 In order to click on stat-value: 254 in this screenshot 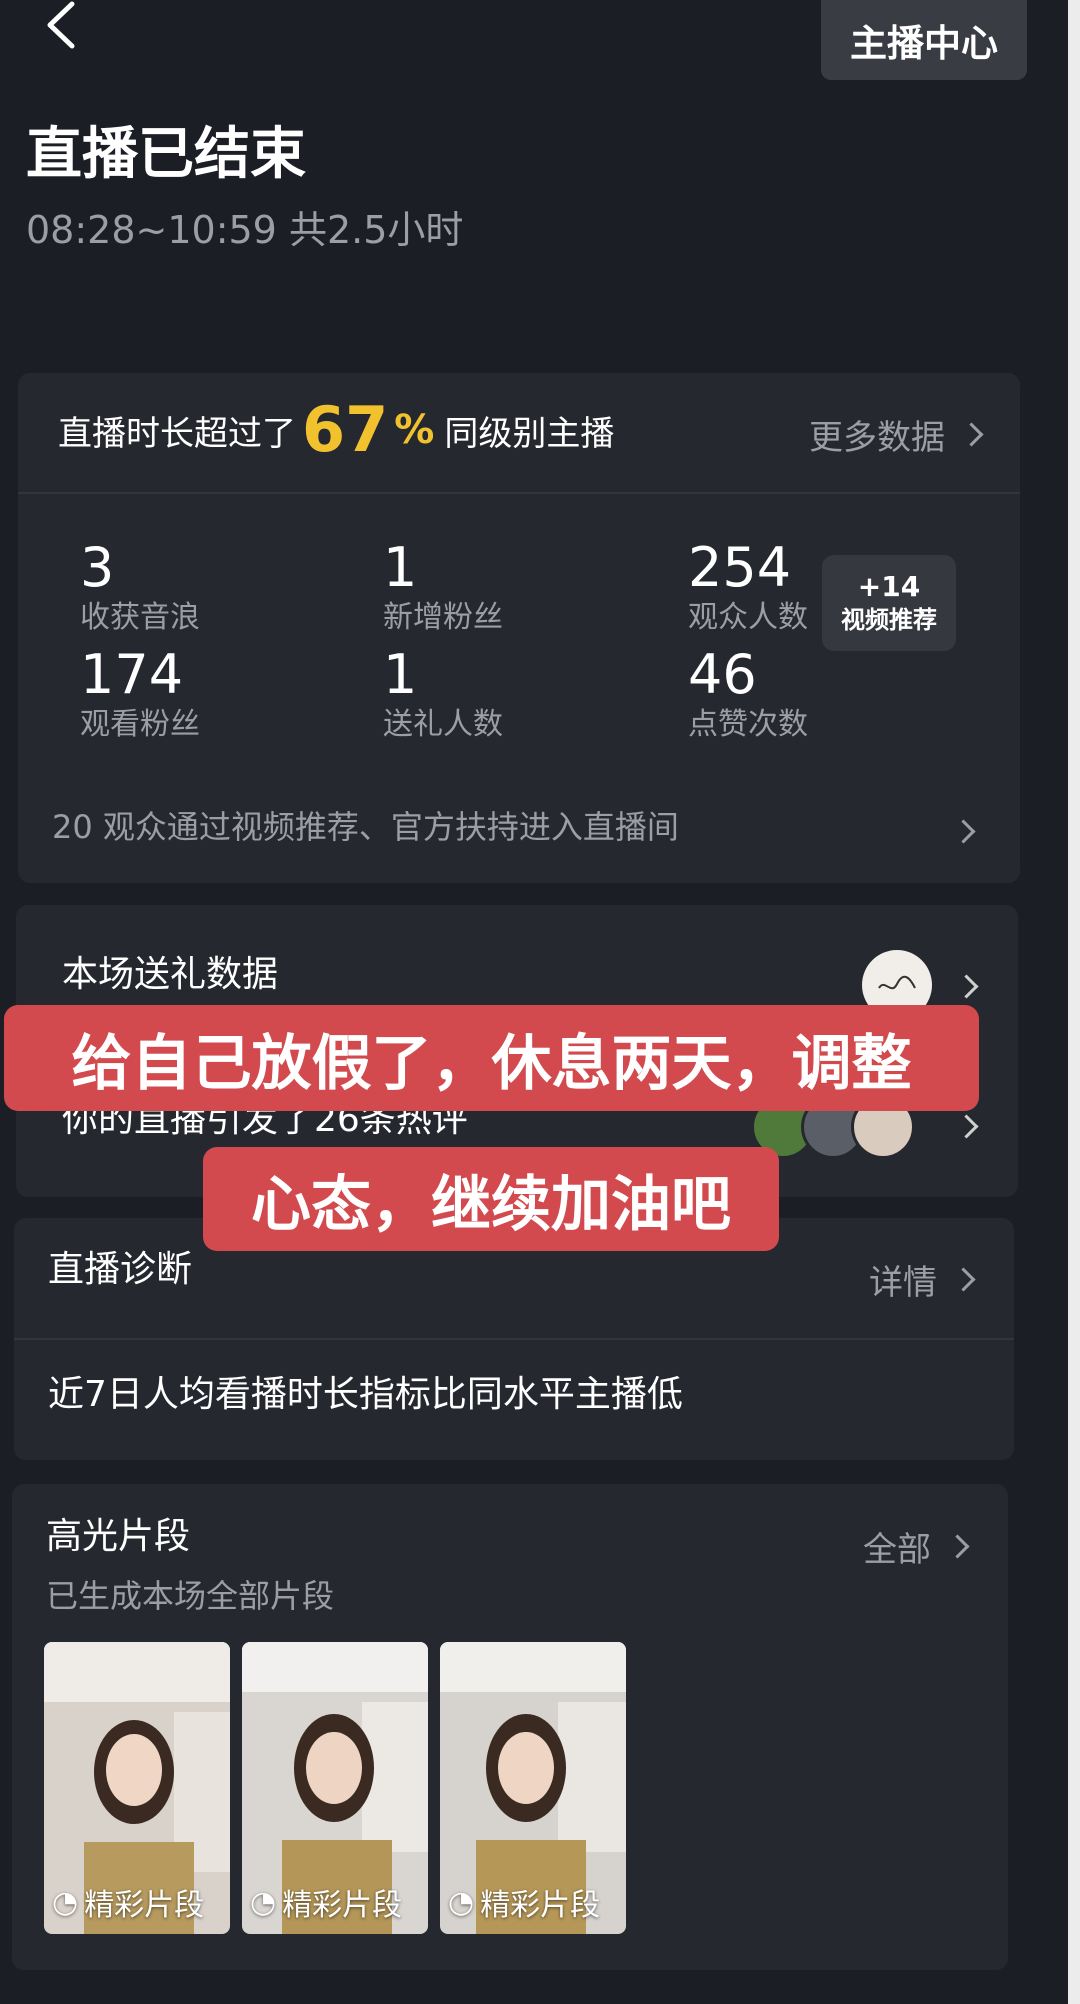, I will do `click(740, 567)`.